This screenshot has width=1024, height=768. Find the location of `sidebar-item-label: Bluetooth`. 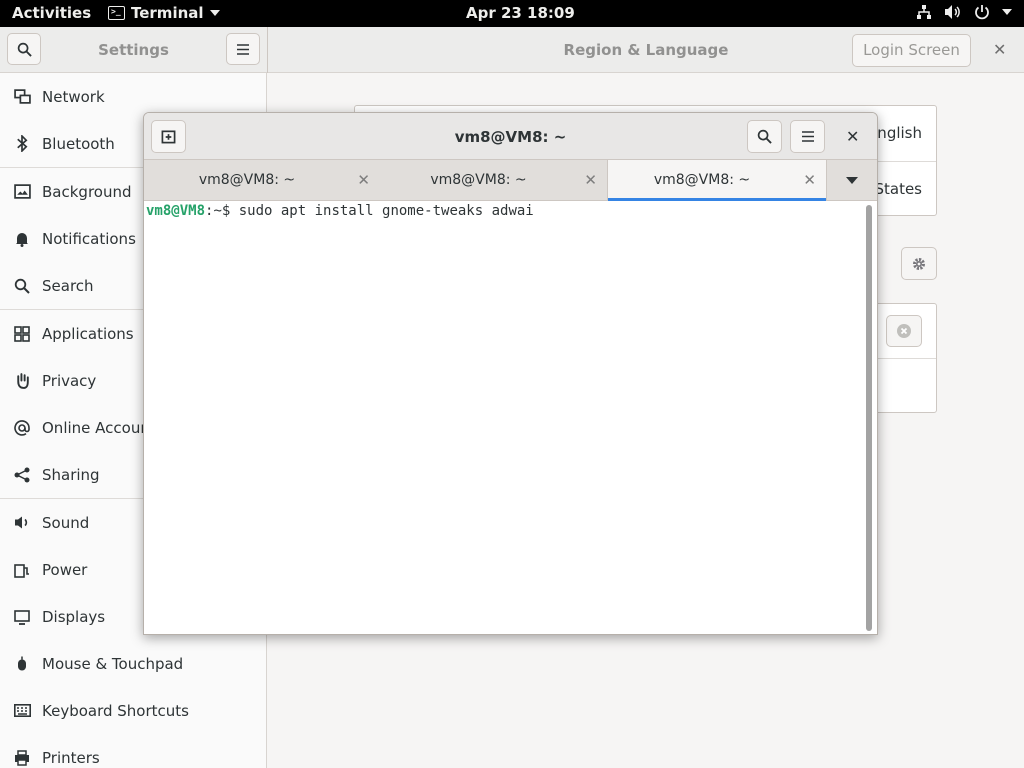

sidebar-item-label: Bluetooth is located at coordinates (78, 143).